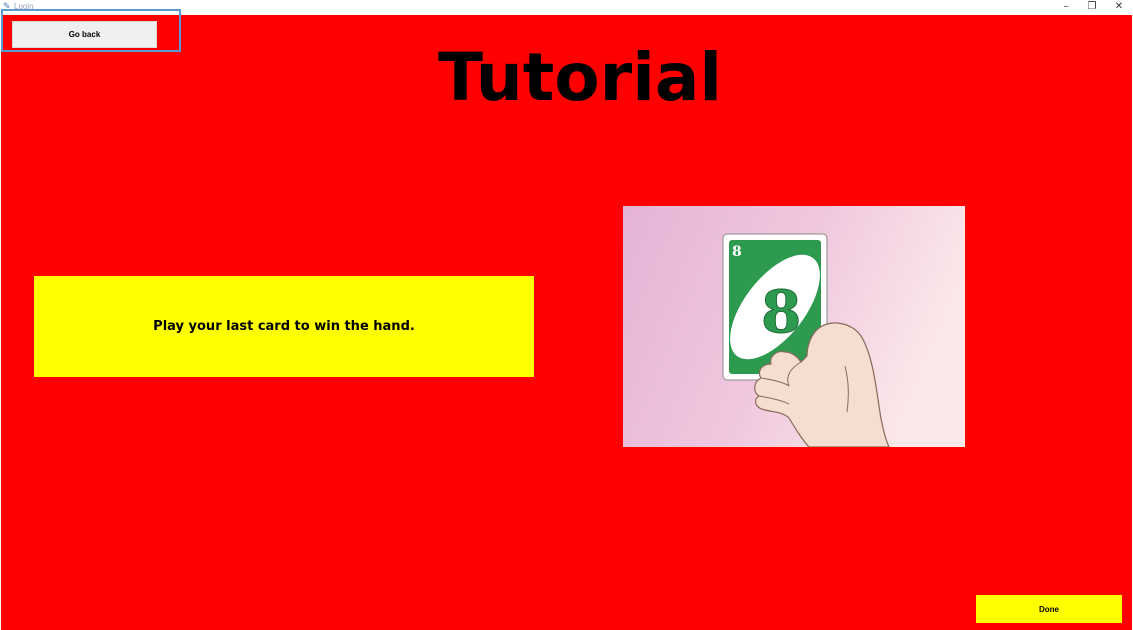 Image resolution: width=1133 pixels, height=630 pixels. What do you see at coordinates (1119, 7) in the screenshot?
I see `close-button: ✕` at bounding box center [1119, 7].